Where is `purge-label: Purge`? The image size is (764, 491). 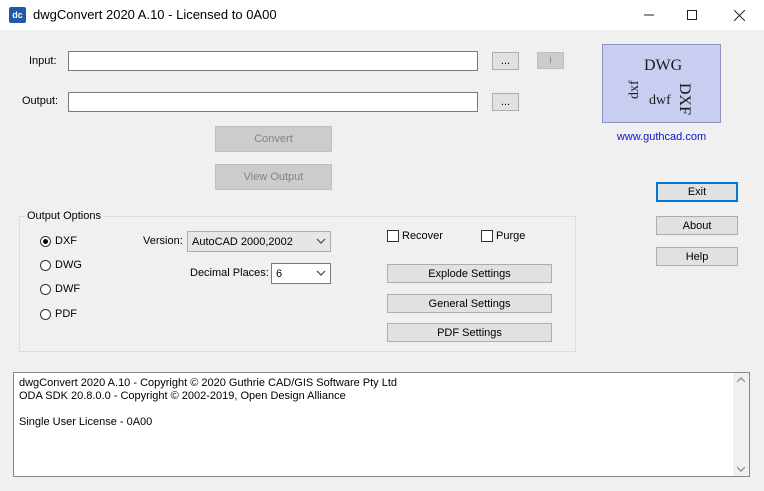
purge-label: Purge is located at coordinates (511, 236).